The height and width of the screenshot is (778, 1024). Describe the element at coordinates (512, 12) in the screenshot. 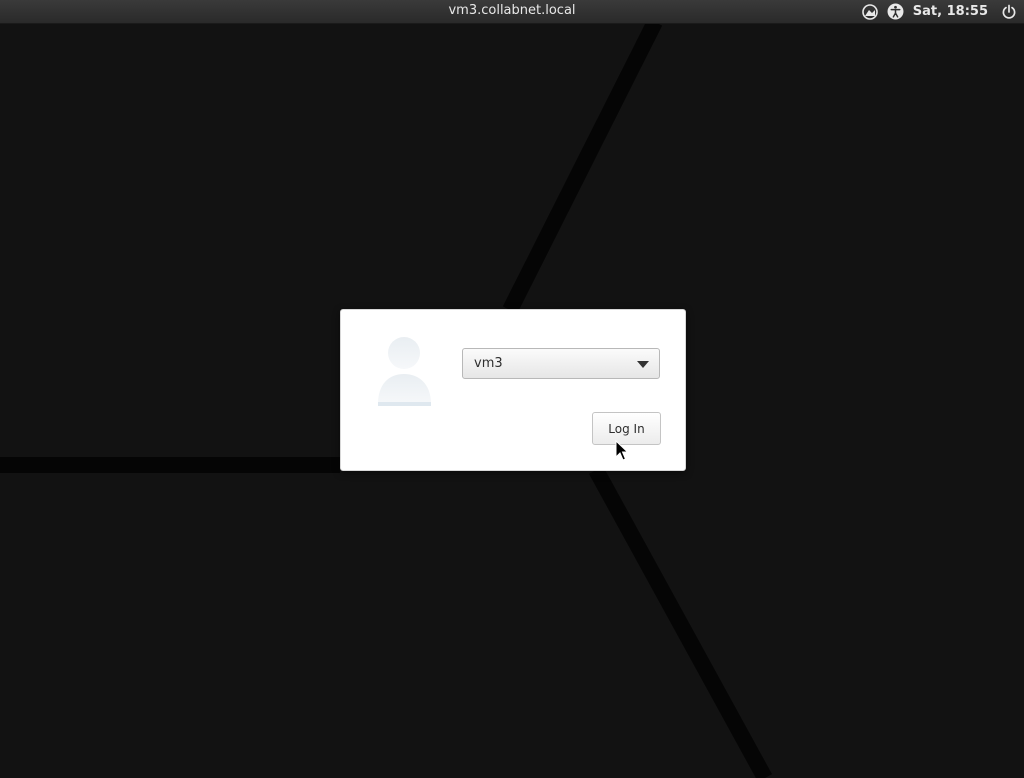

I see `top-bar: vm3.collabnet.local Sat, 18:55` at that location.